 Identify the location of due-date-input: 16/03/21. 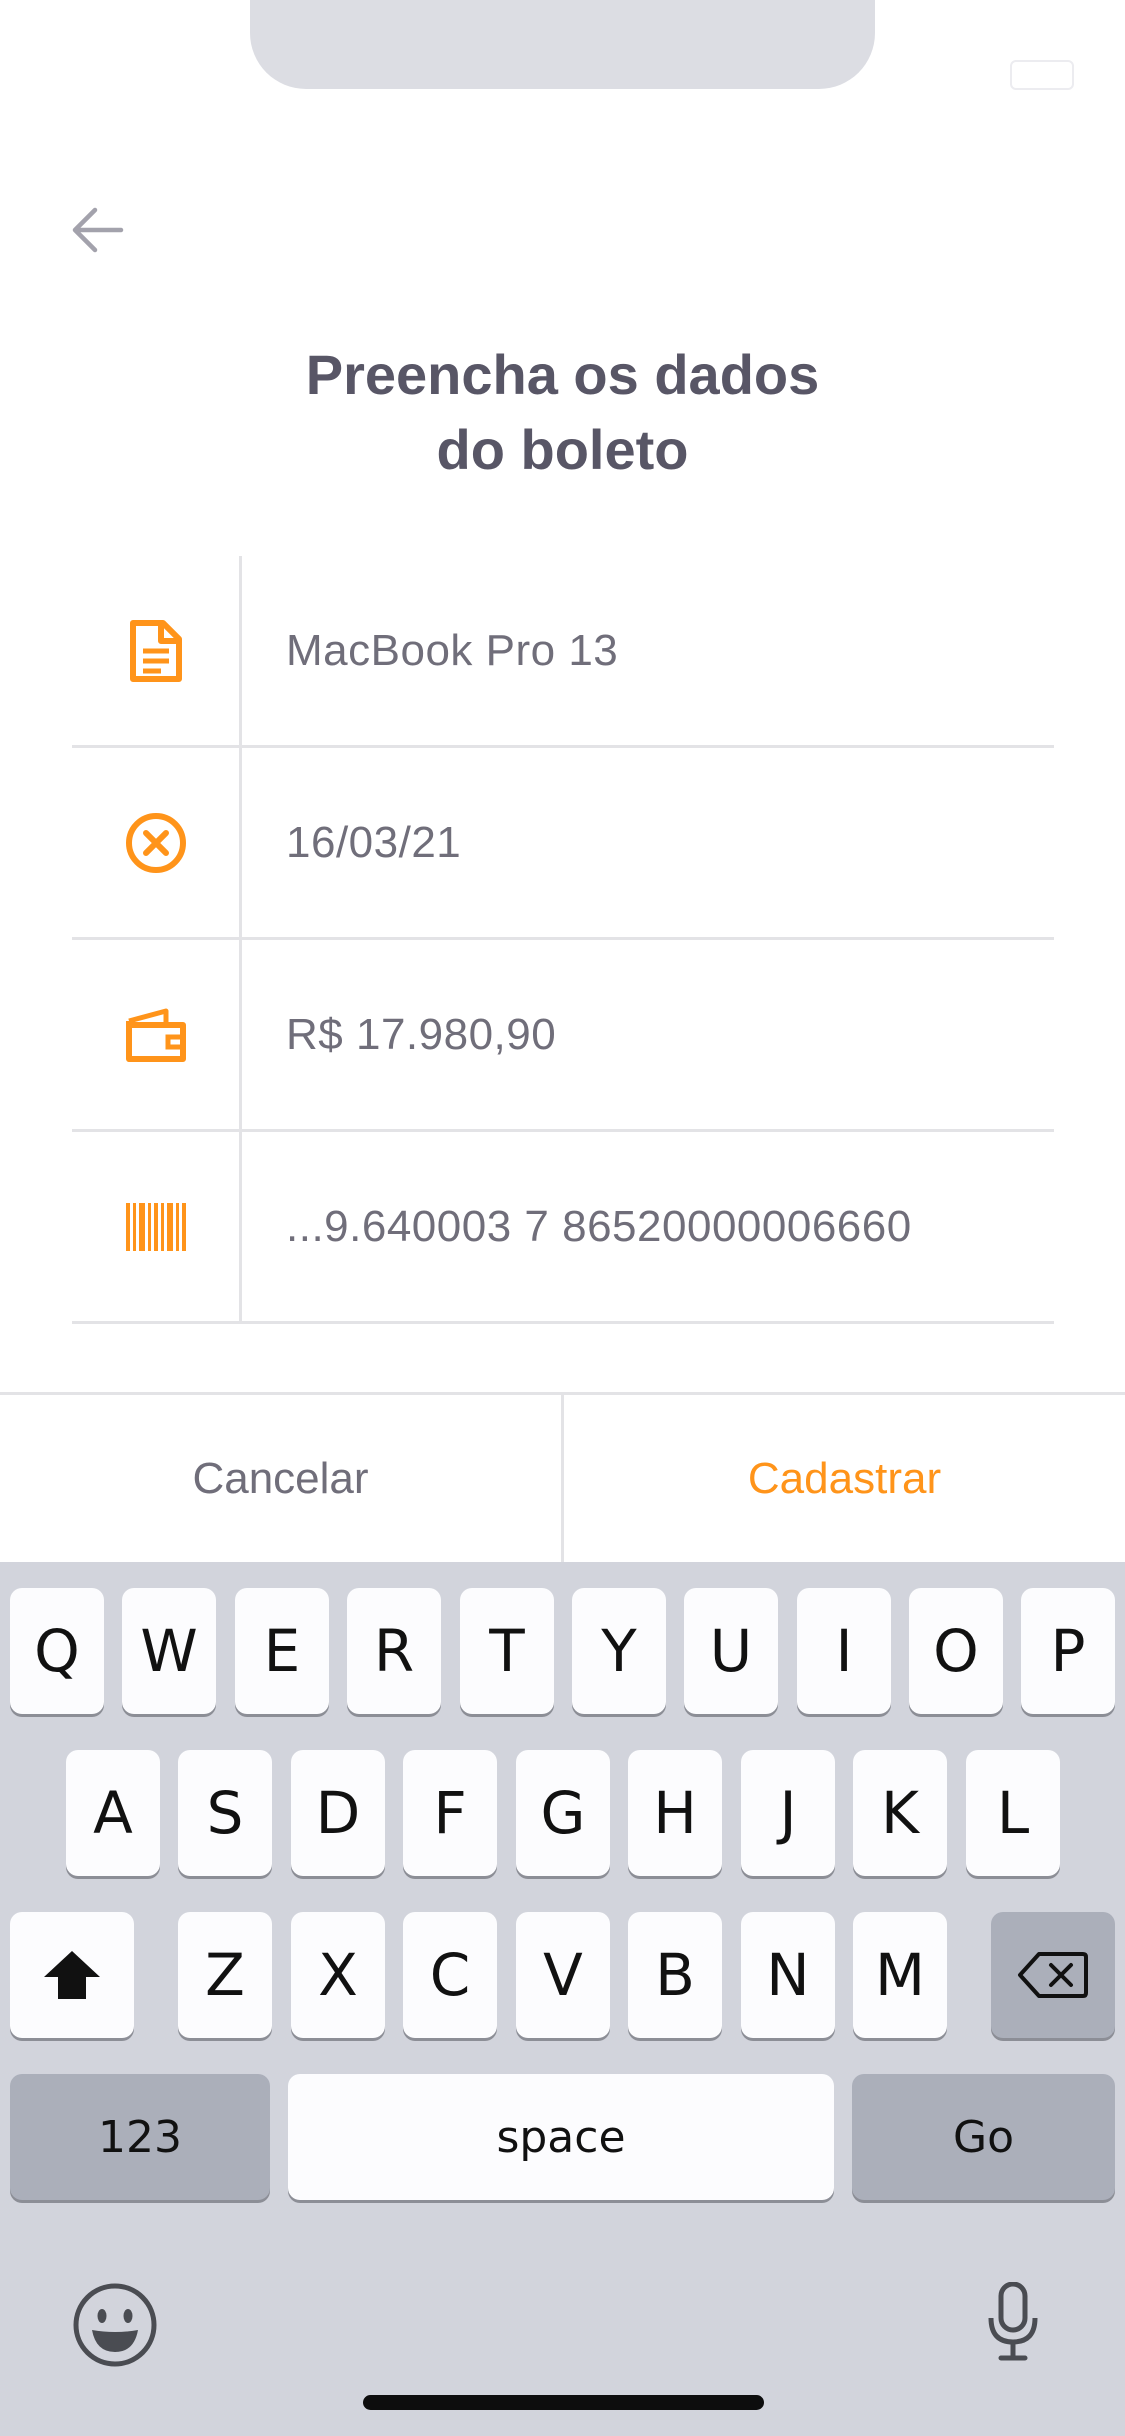
(351, 843).